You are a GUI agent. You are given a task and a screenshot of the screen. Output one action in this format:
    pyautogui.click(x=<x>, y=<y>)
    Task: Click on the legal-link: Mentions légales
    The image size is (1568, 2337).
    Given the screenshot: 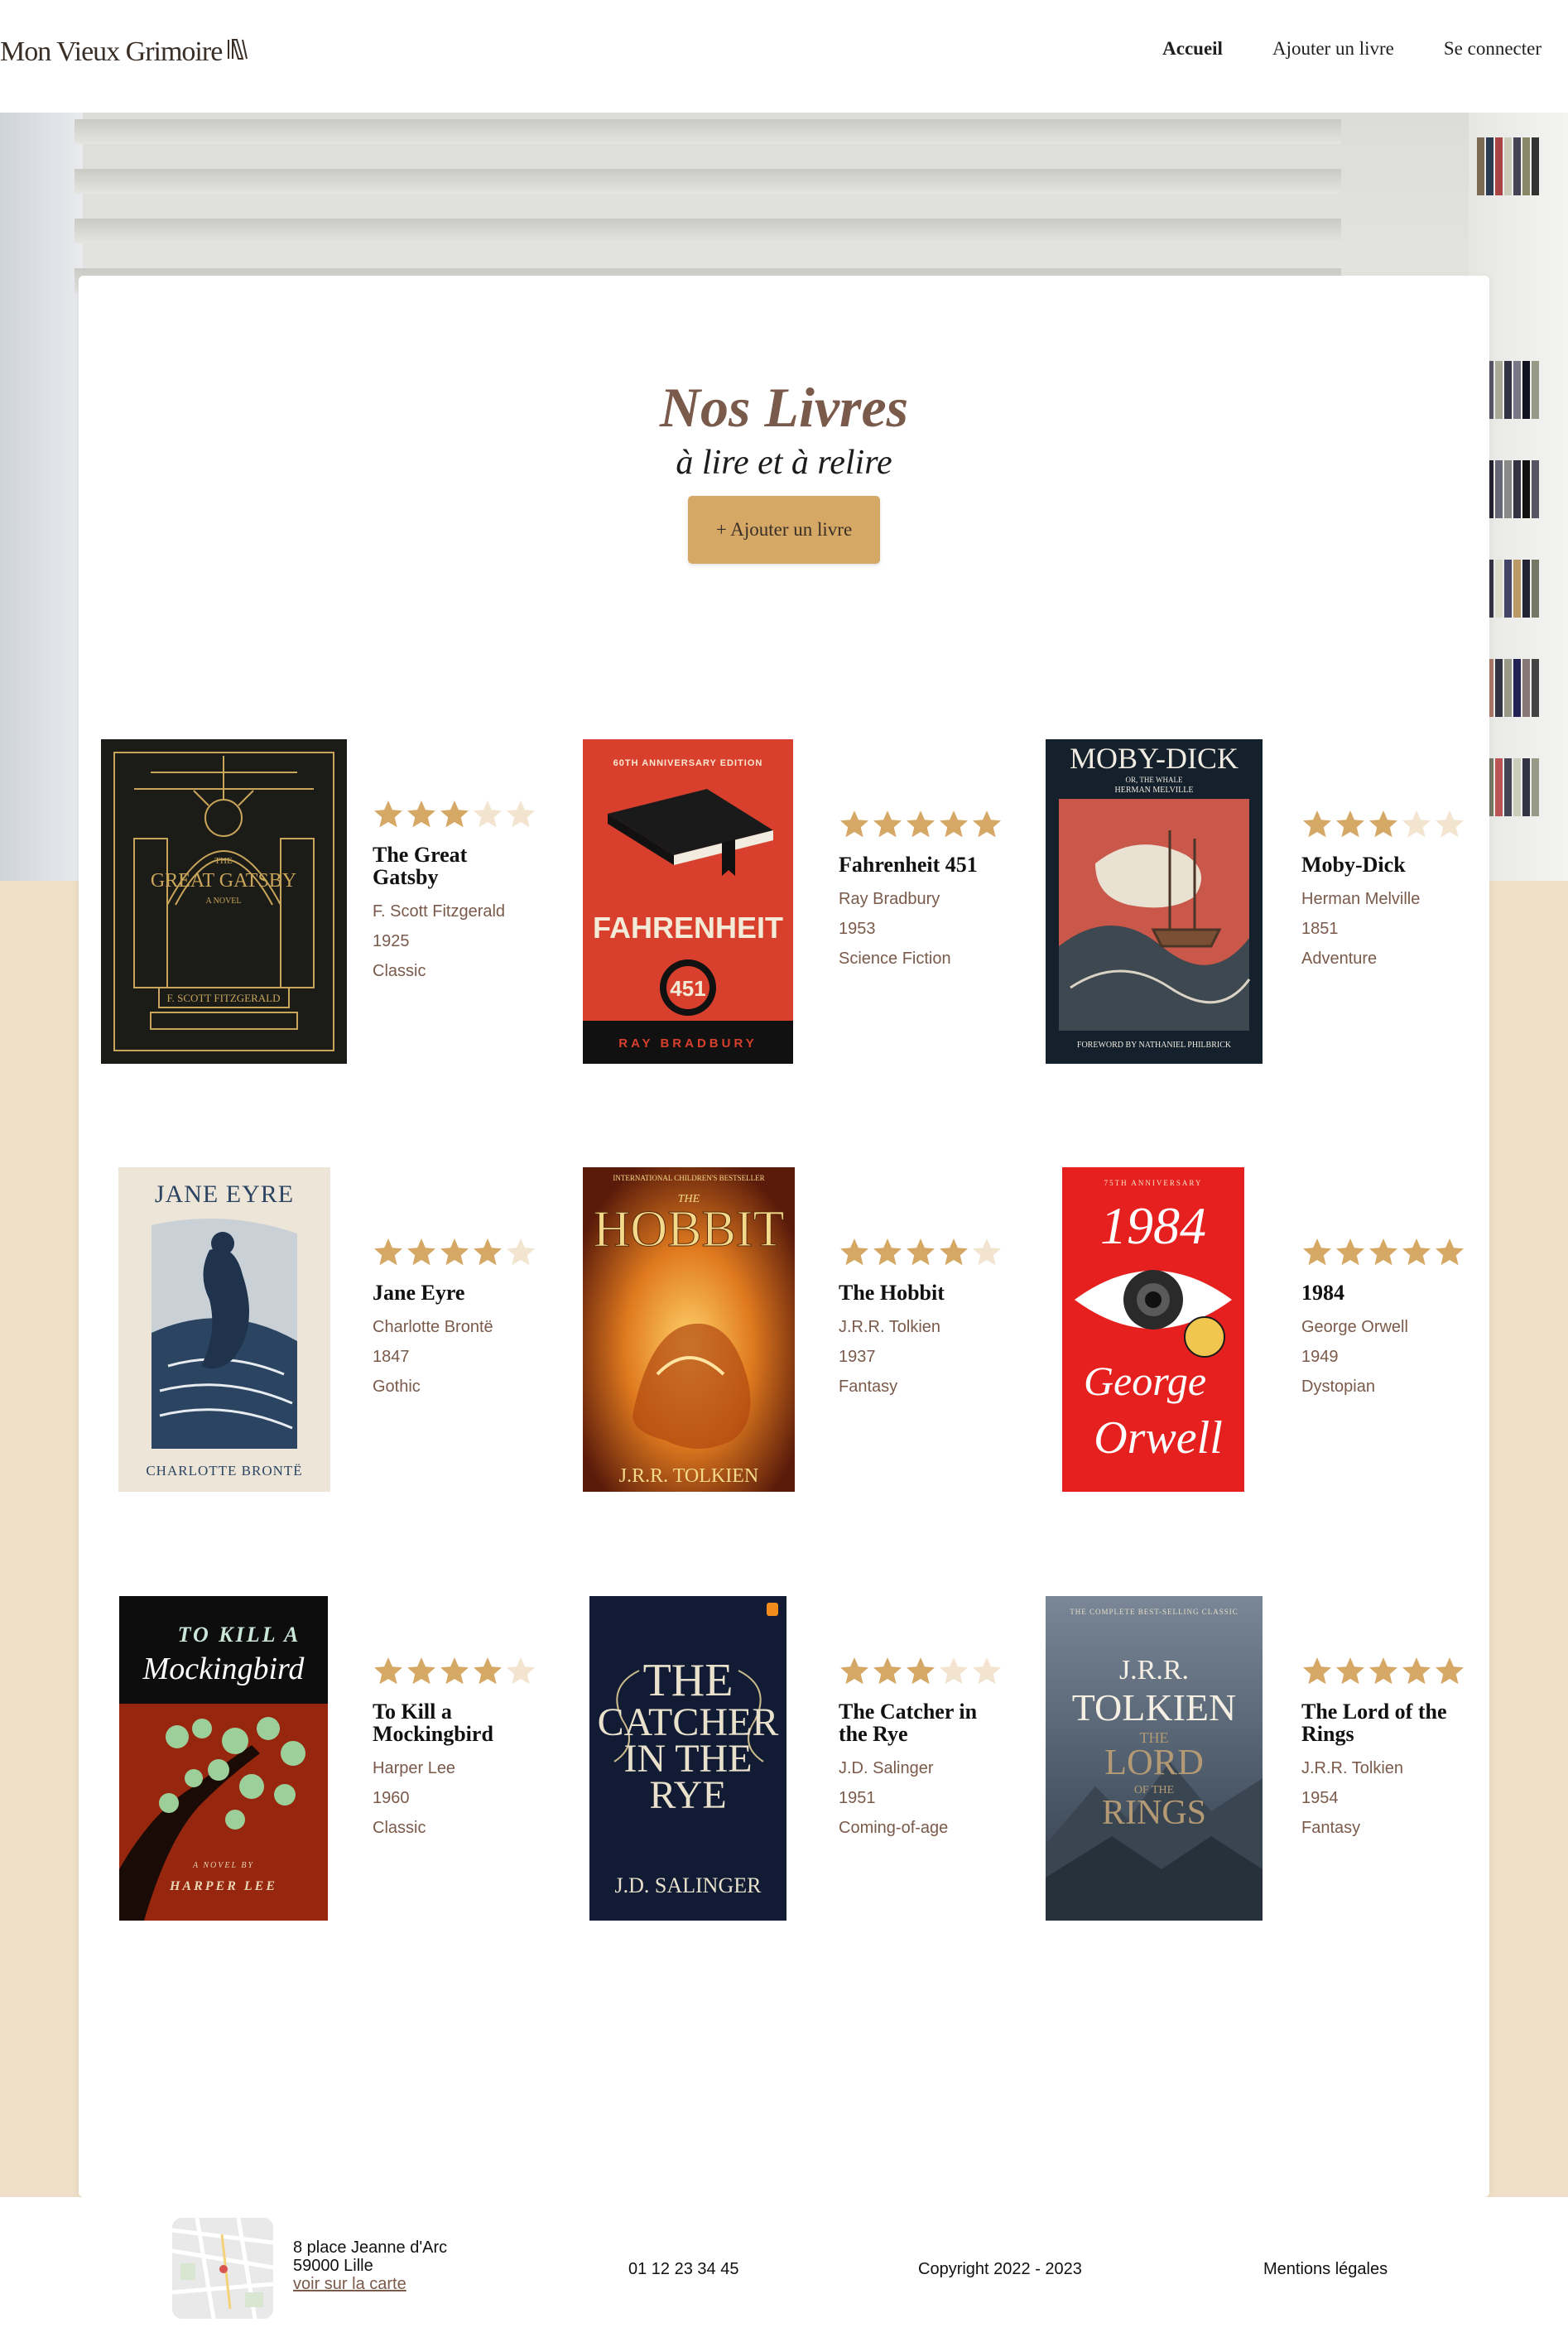 What is the action you would take?
    pyautogui.click(x=1325, y=2269)
    